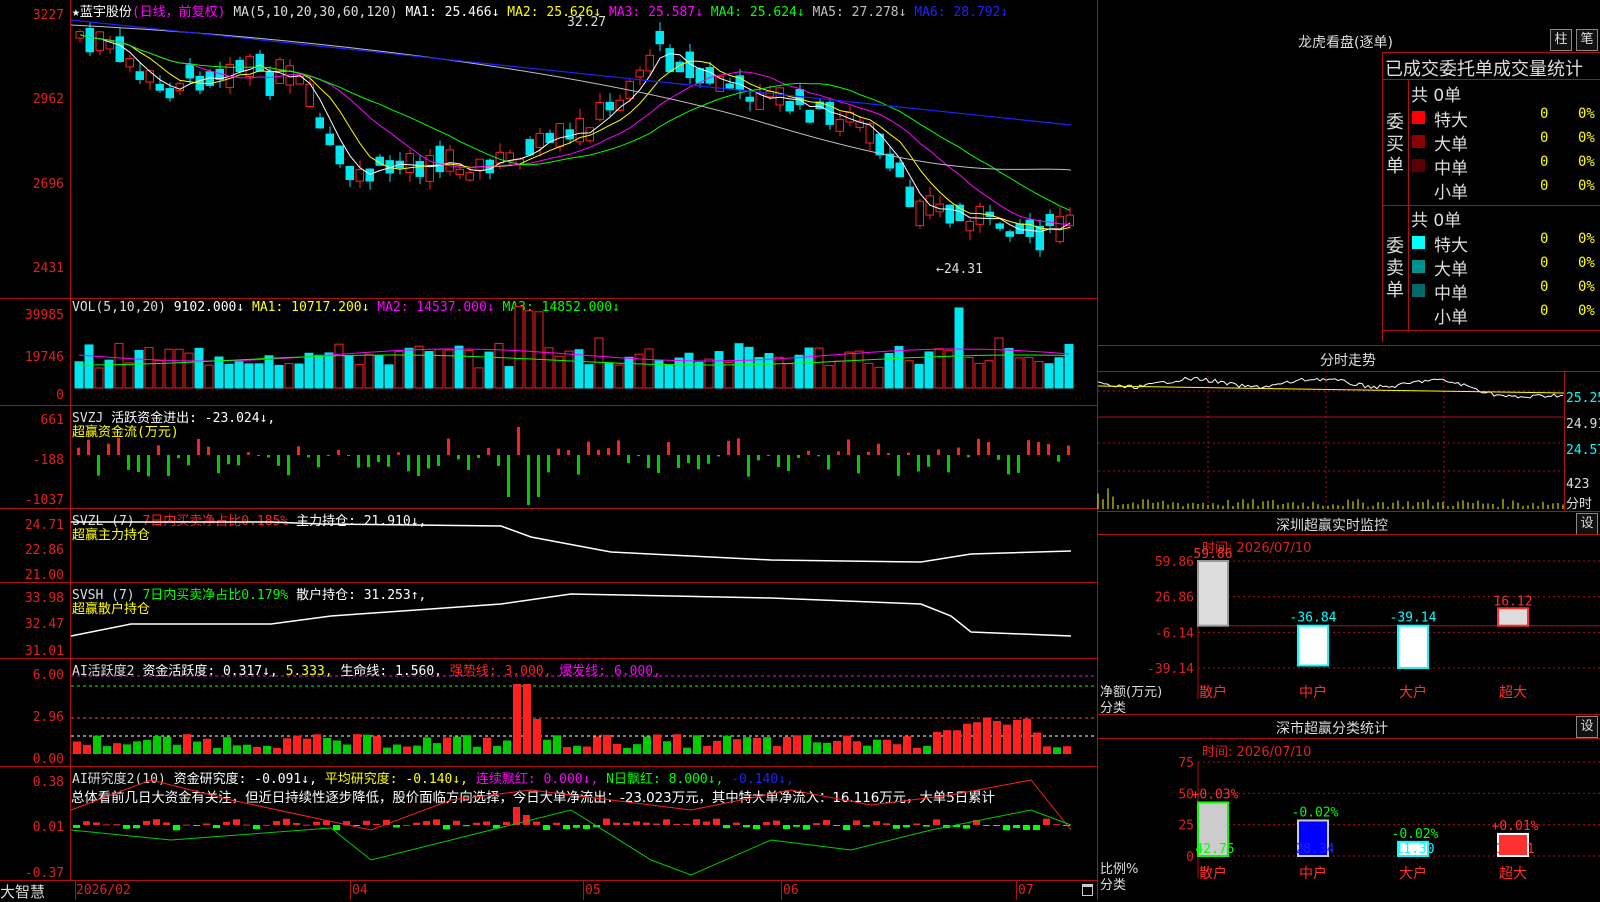 The height and width of the screenshot is (902, 1600). What do you see at coordinates (1505, 291) in the screenshot?
I see `dt-row: 中单 0 0%` at bounding box center [1505, 291].